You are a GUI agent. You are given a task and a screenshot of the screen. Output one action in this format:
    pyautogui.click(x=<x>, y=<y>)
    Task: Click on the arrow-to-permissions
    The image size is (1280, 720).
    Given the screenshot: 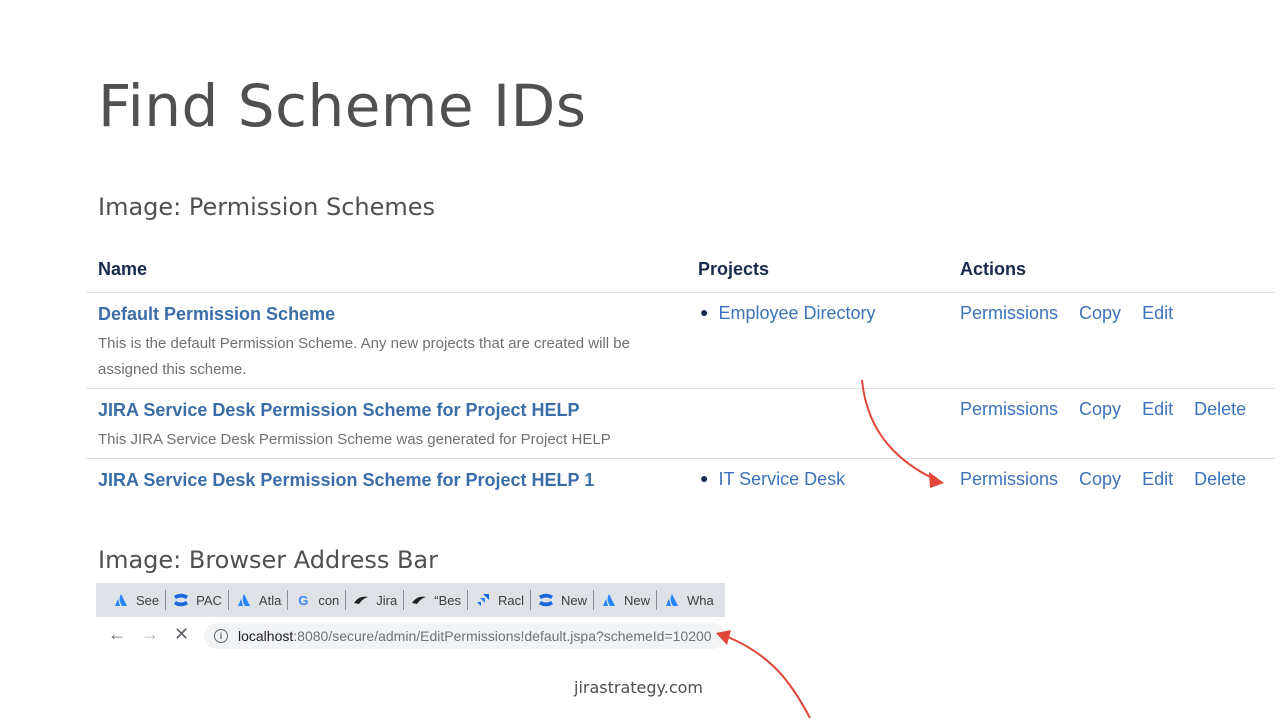 What is the action you would take?
    pyautogui.click(x=898, y=429)
    